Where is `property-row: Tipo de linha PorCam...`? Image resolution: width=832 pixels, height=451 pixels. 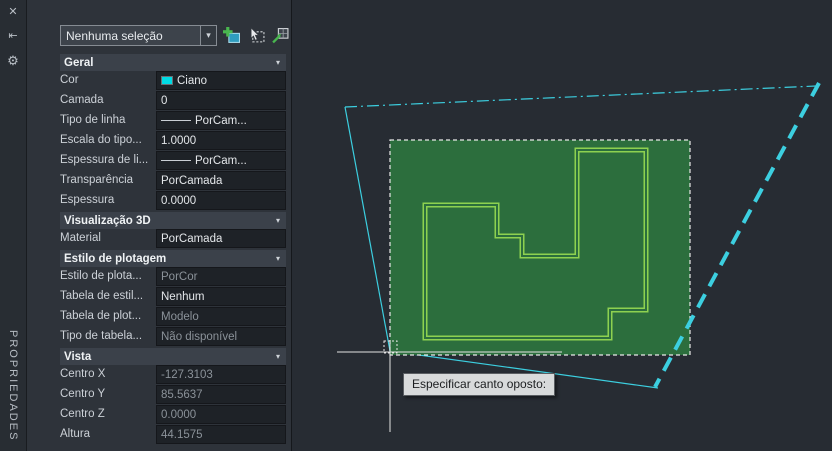 property-row: Tipo de linha PorCam... is located at coordinates (173, 120).